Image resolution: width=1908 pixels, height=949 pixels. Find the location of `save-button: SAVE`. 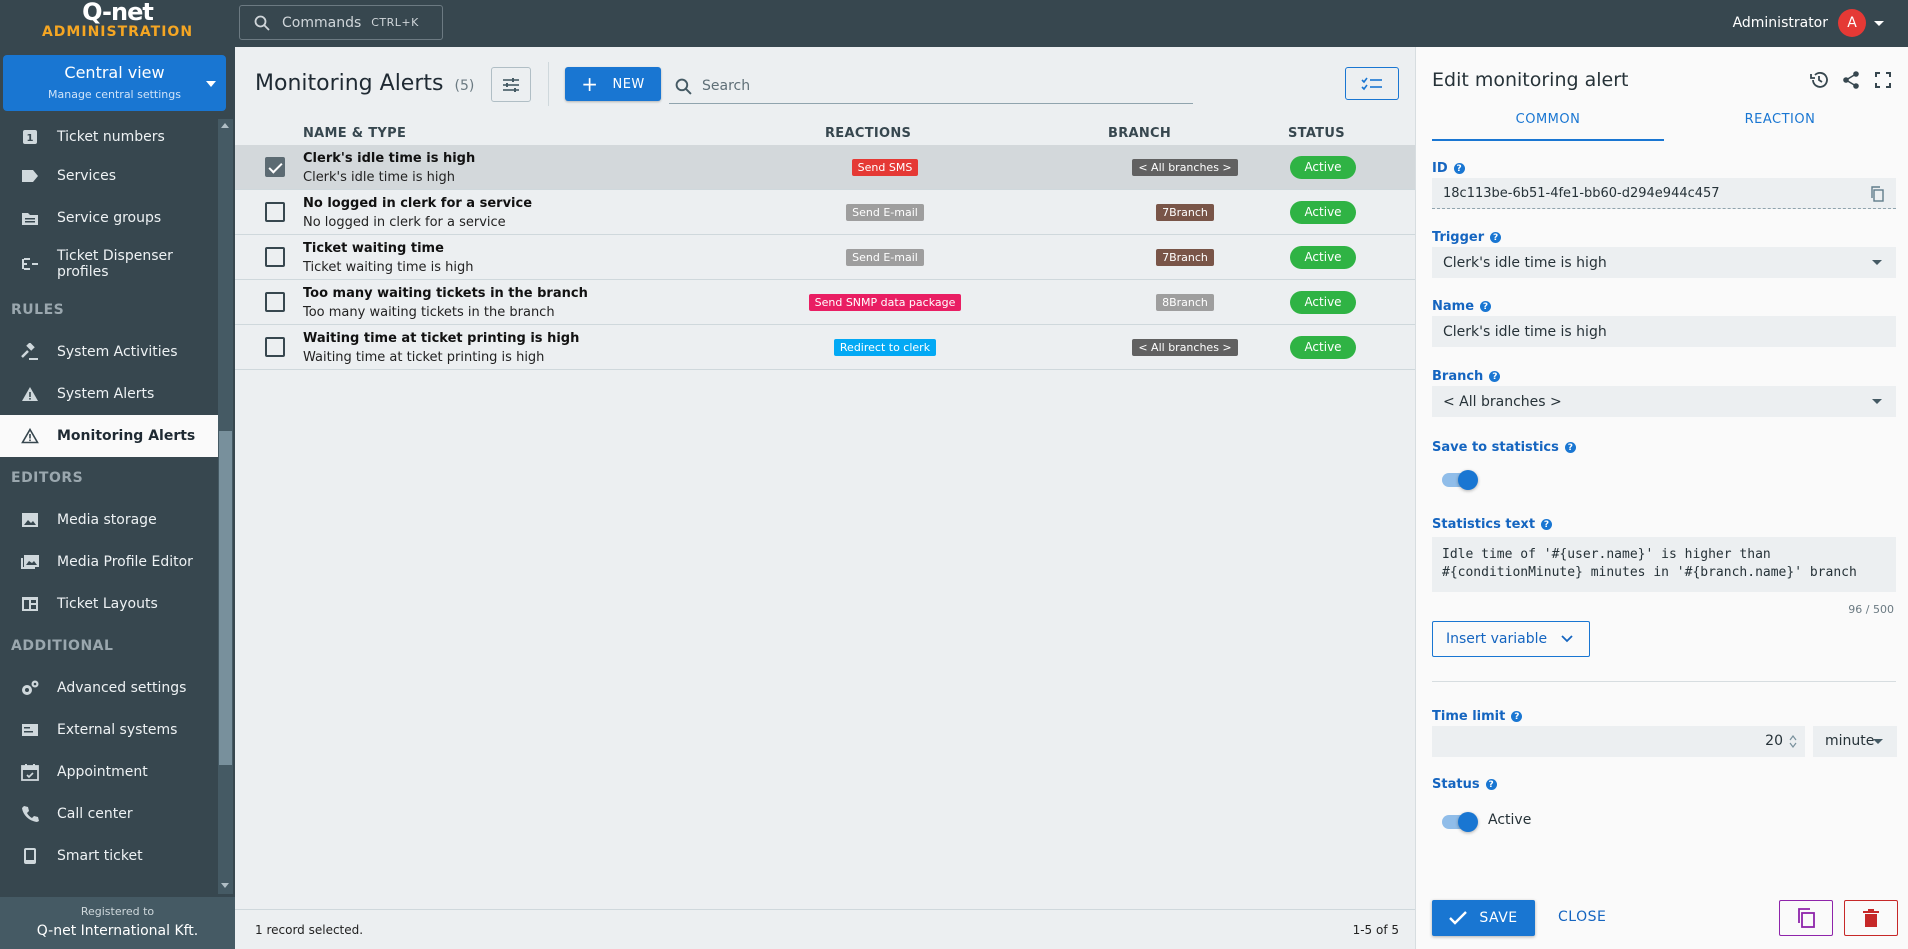

save-button: SAVE is located at coordinates (1483, 918).